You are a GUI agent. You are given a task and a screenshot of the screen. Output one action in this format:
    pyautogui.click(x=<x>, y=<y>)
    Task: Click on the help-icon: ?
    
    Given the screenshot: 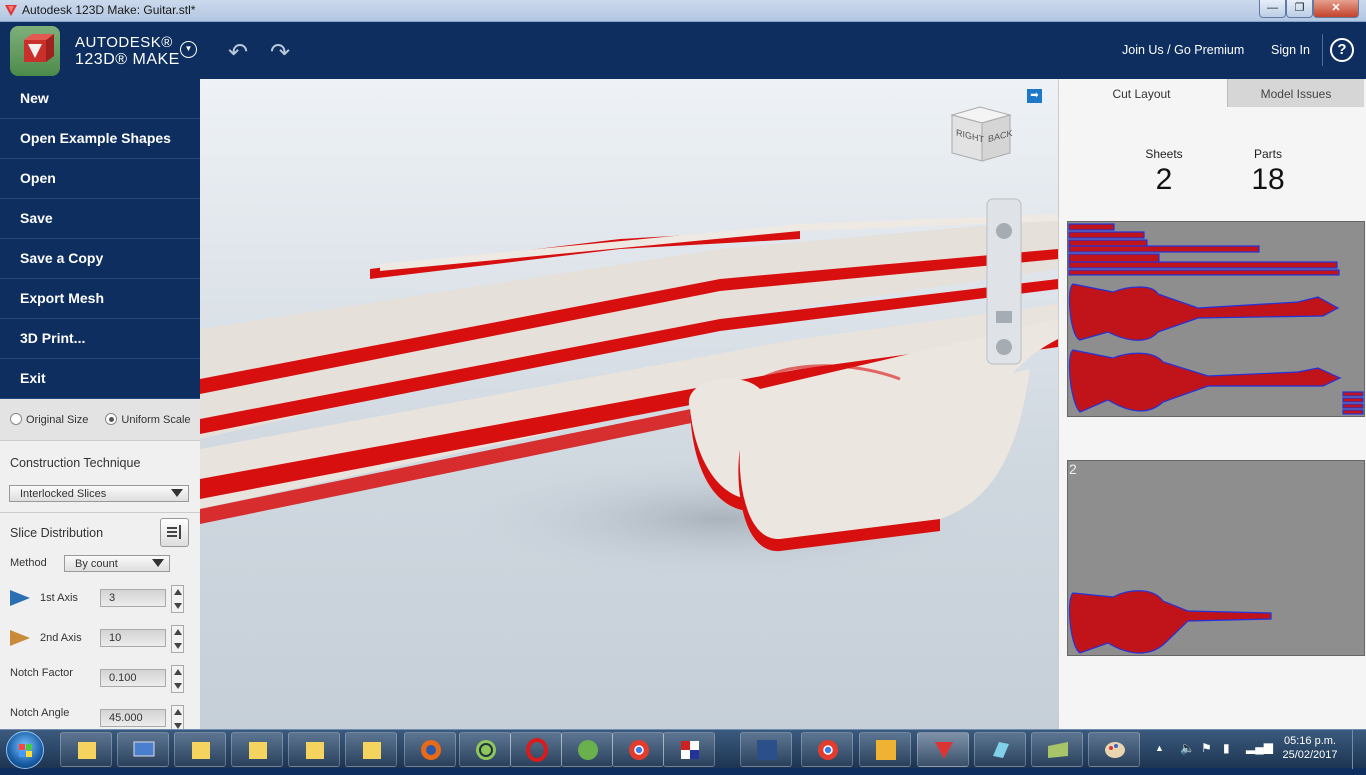 What is the action you would take?
    pyautogui.click(x=1342, y=50)
    